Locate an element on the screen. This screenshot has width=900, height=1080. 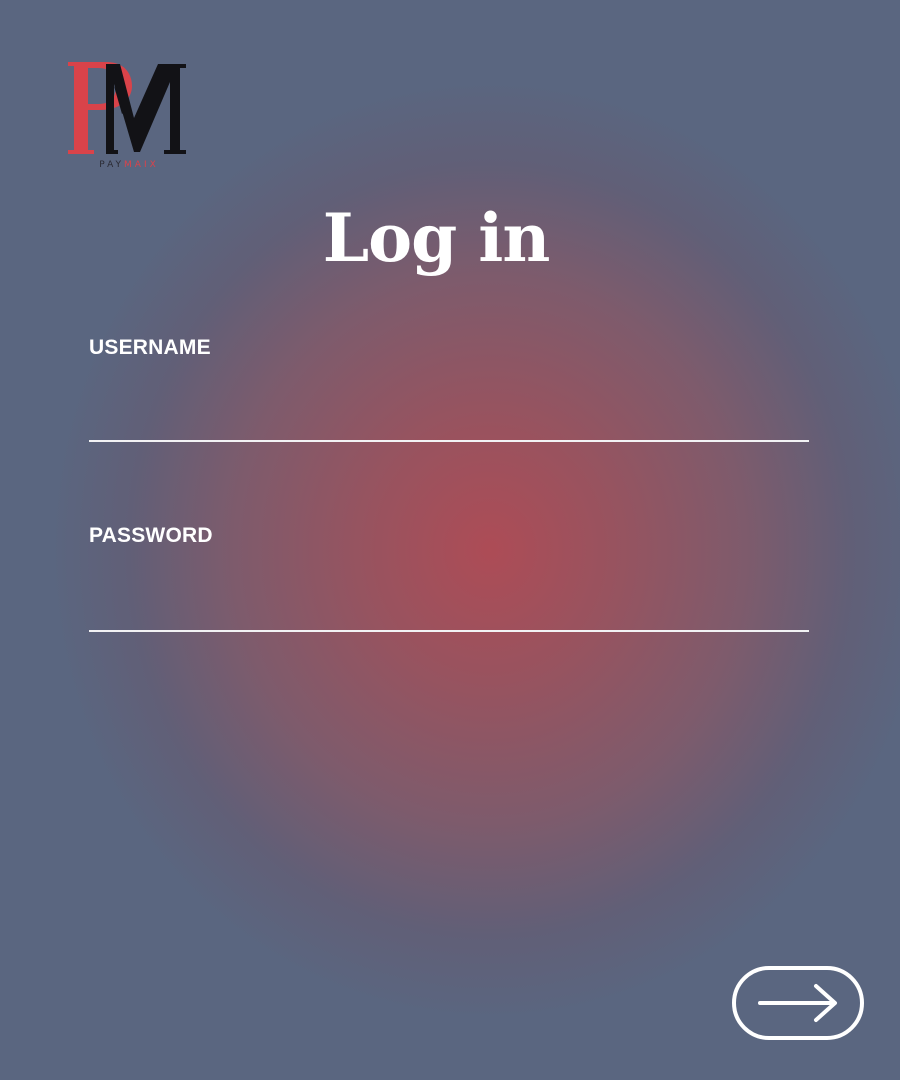
logo-subtext-prefix: PAY is located at coordinates (112, 165).